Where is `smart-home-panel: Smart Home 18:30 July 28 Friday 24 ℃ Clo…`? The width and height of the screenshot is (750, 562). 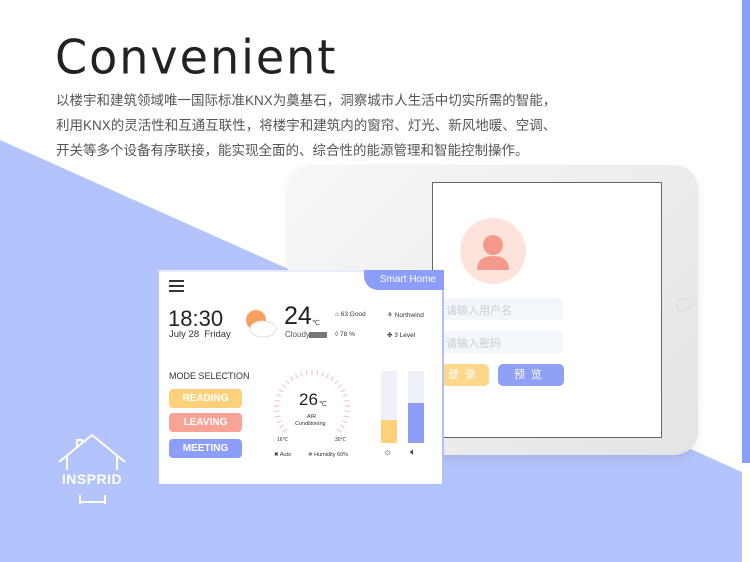
smart-home-panel: Smart Home 18:30 July 28 Friday 24 ℃ Clo… is located at coordinates (300, 378).